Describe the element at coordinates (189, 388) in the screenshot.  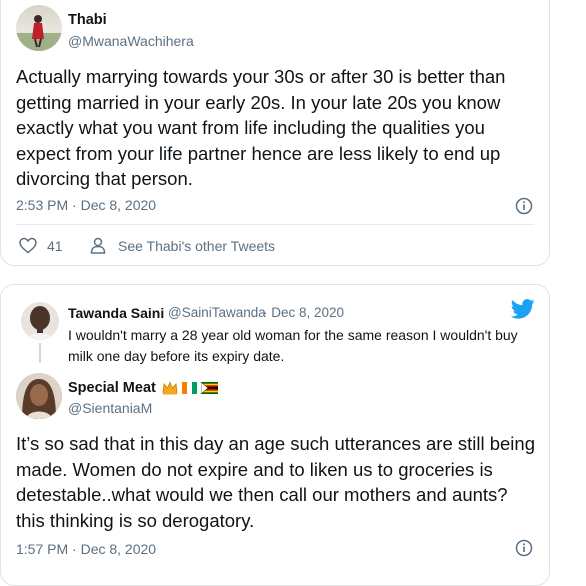
I see `ivory-coast-flag` at that location.